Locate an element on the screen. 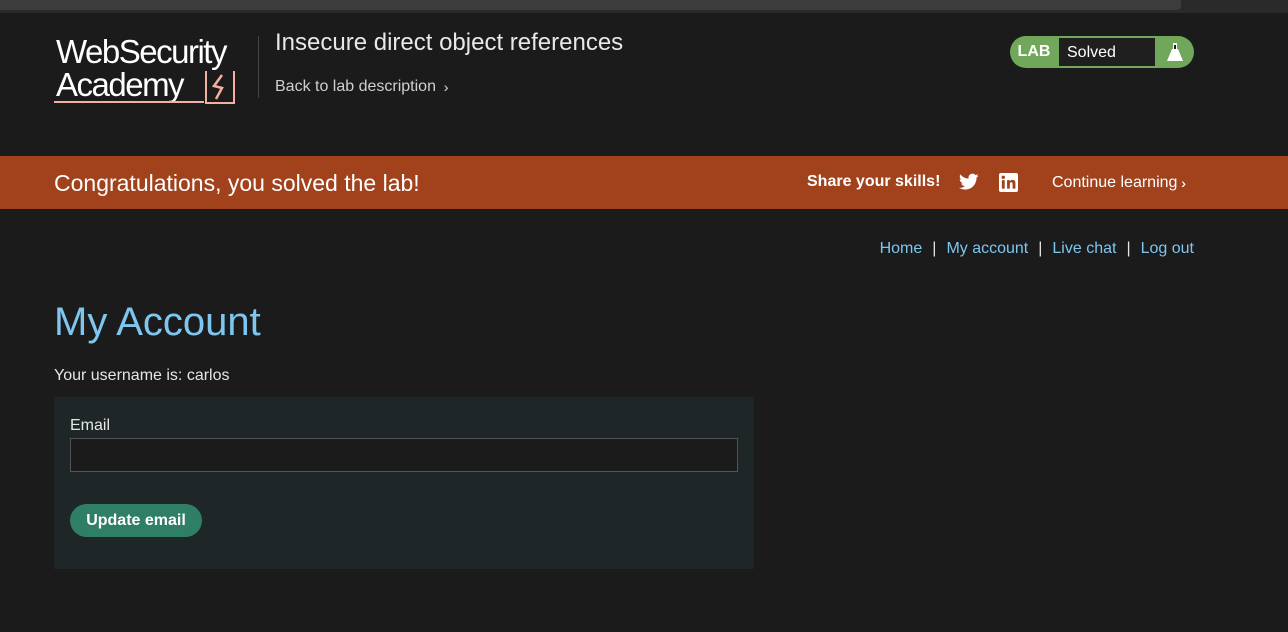 This screenshot has height=632, width=1288. browser-strip is located at coordinates (644, 6).